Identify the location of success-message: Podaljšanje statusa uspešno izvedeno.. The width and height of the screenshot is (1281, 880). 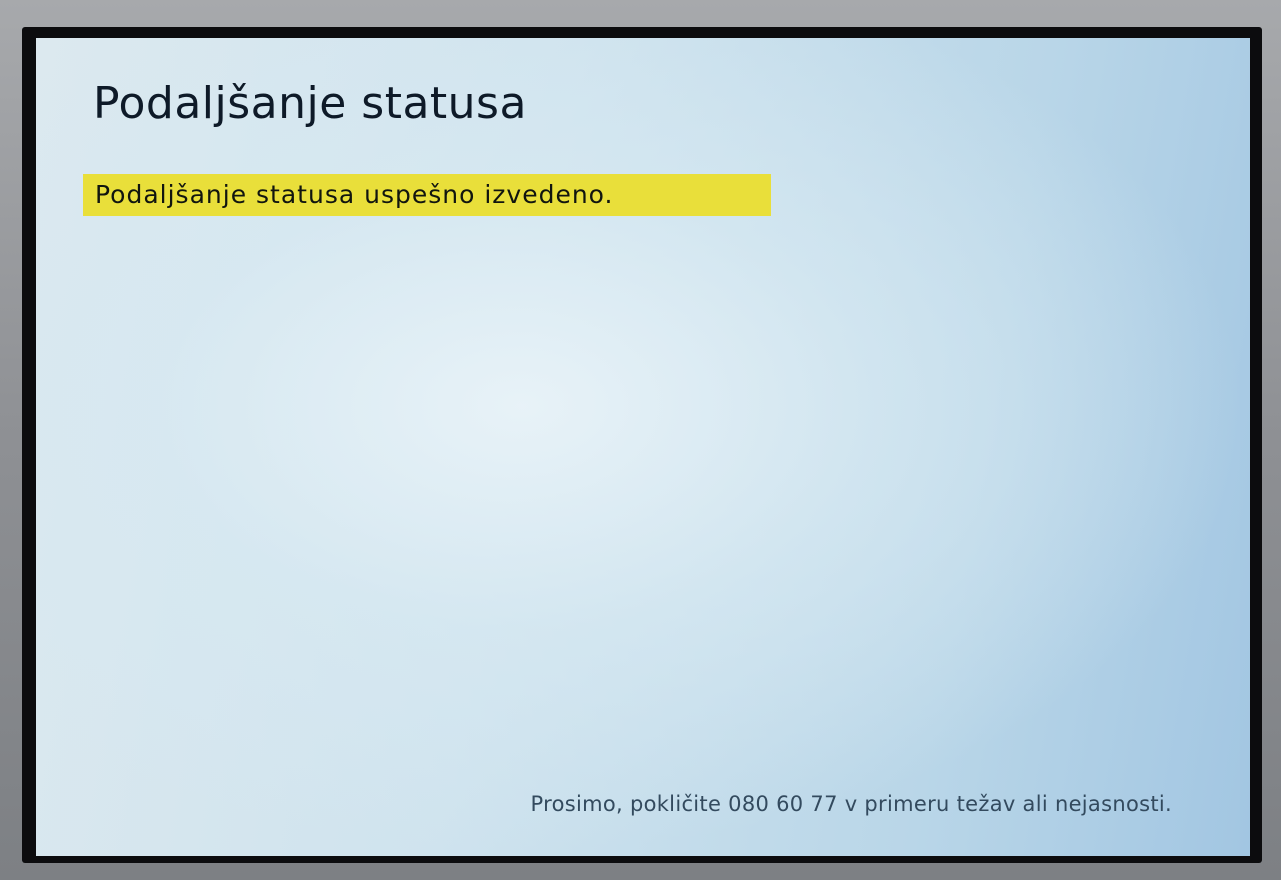
(427, 195).